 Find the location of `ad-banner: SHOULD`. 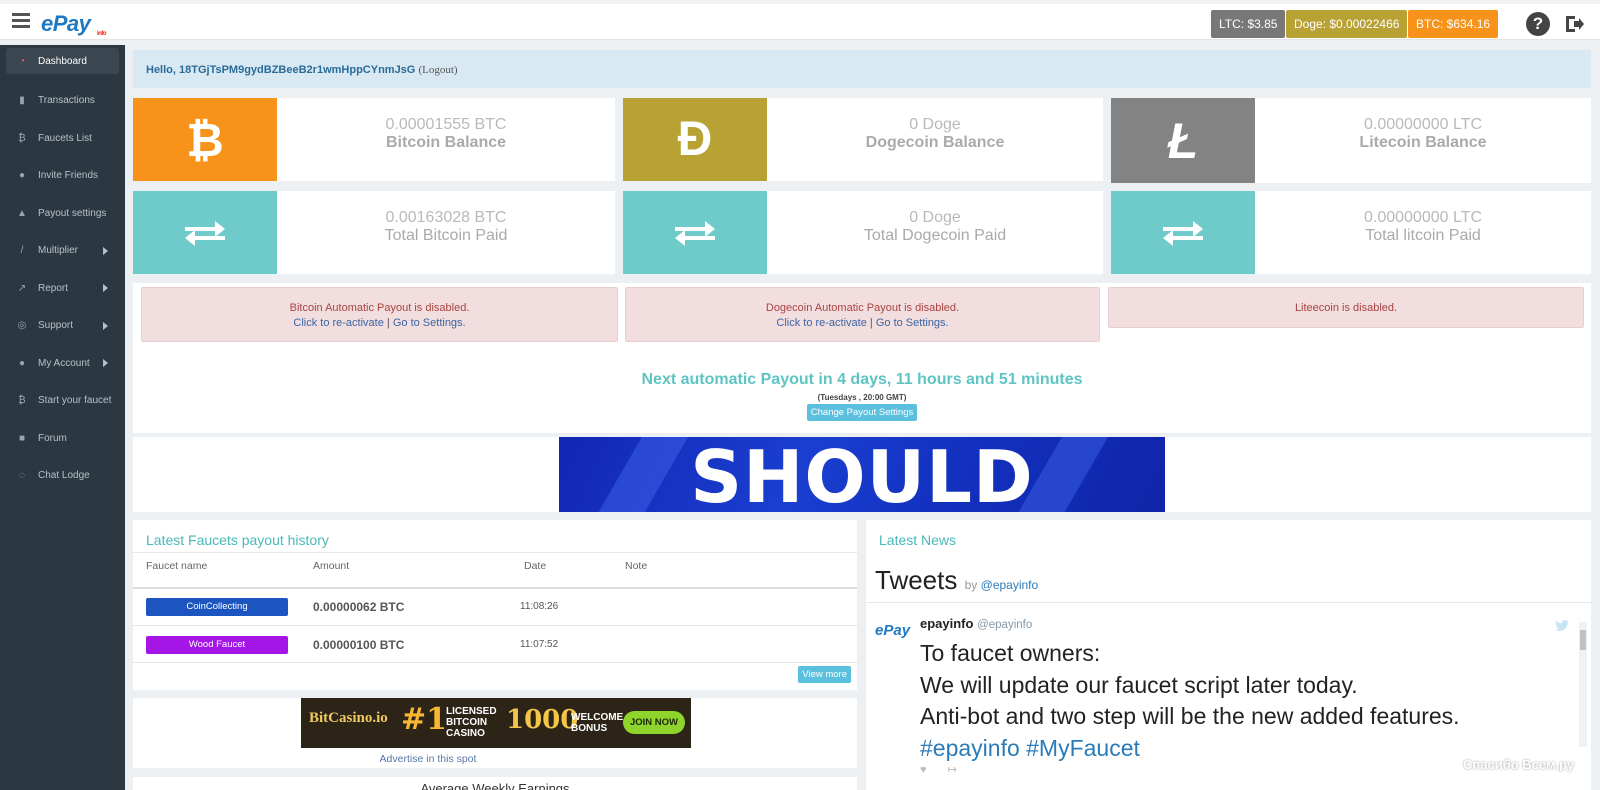

ad-banner: SHOULD is located at coordinates (862, 474).